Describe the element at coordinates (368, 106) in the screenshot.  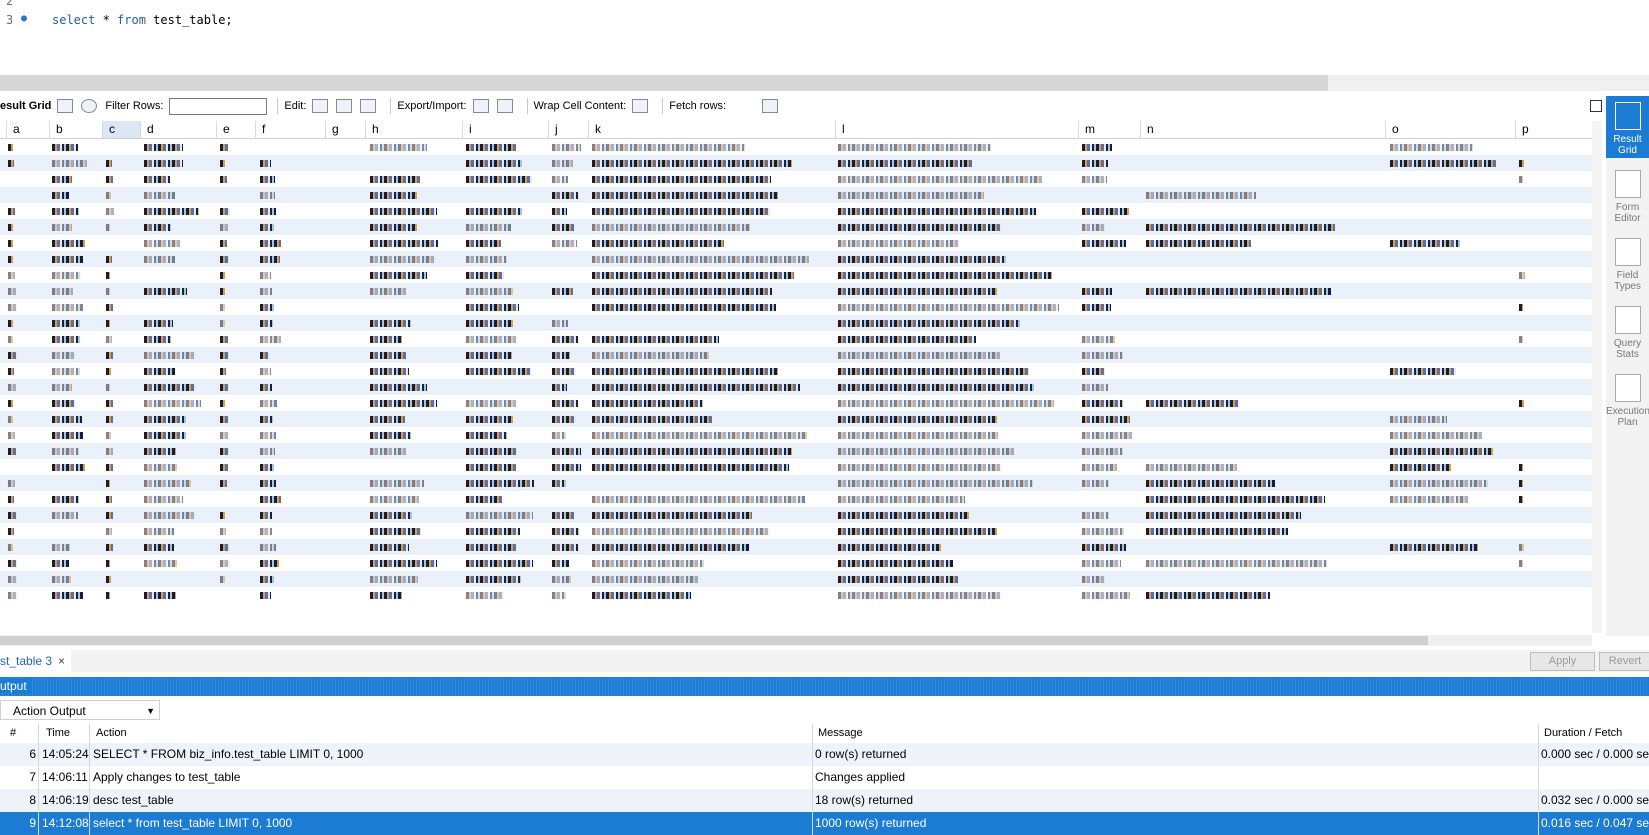
I see `delete-row-icon` at that location.